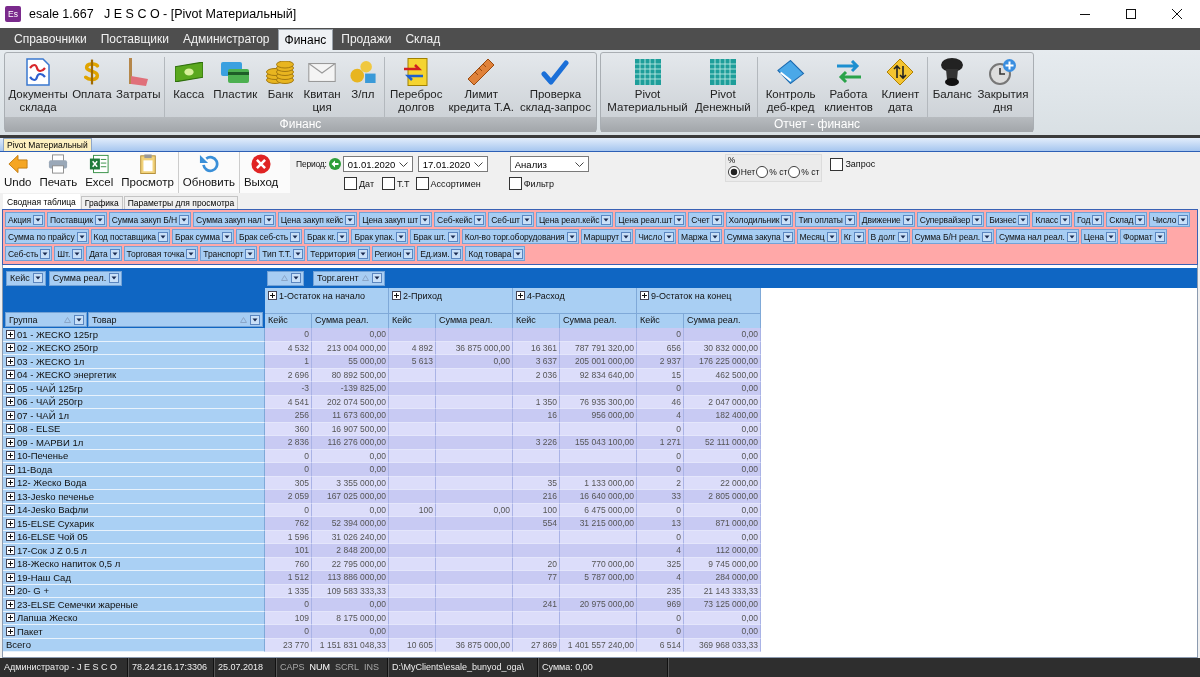 The height and width of the screenshot is (677, 1200). What do you see at coordinates (226, 39) in the screenshot?
I see `menu-tab: Администратор` at bounding box center [226, 39].